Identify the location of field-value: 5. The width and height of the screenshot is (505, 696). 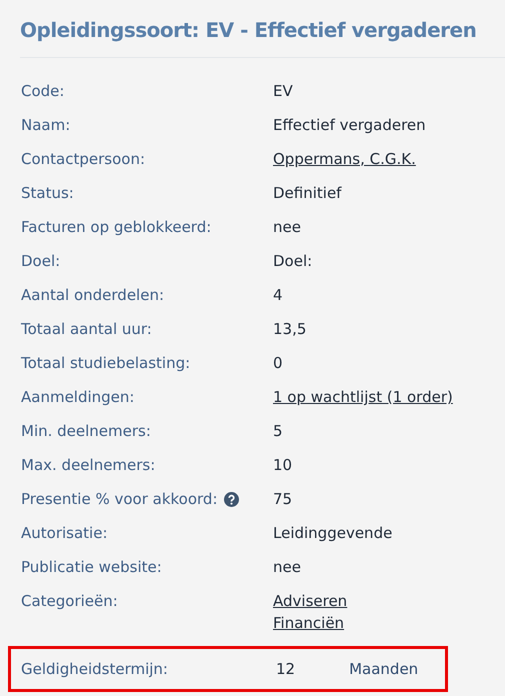
(278, 431).